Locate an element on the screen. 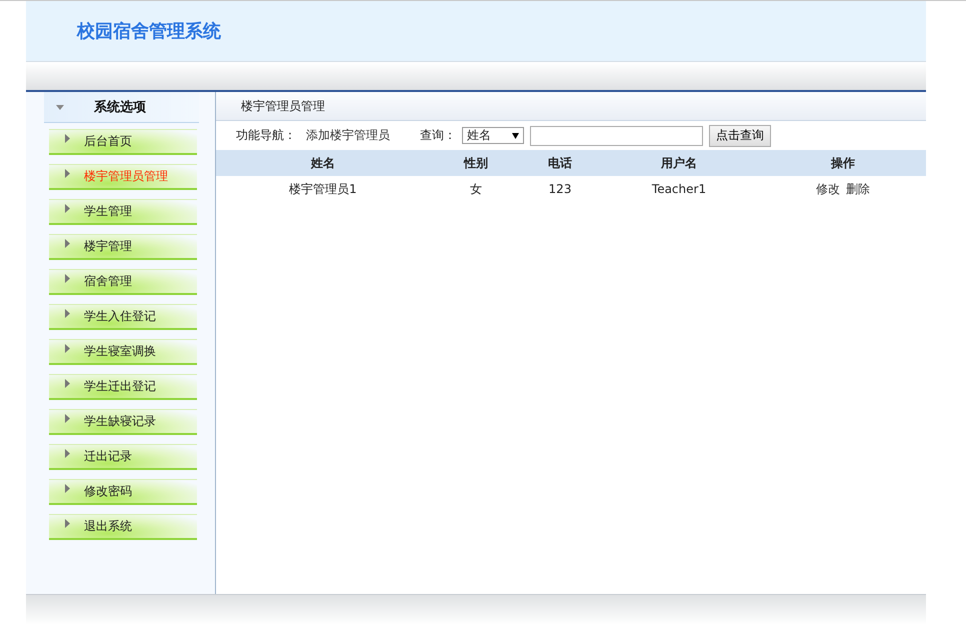 The image size is (966, 642). caret-icon is located at coordinates (60, 107).